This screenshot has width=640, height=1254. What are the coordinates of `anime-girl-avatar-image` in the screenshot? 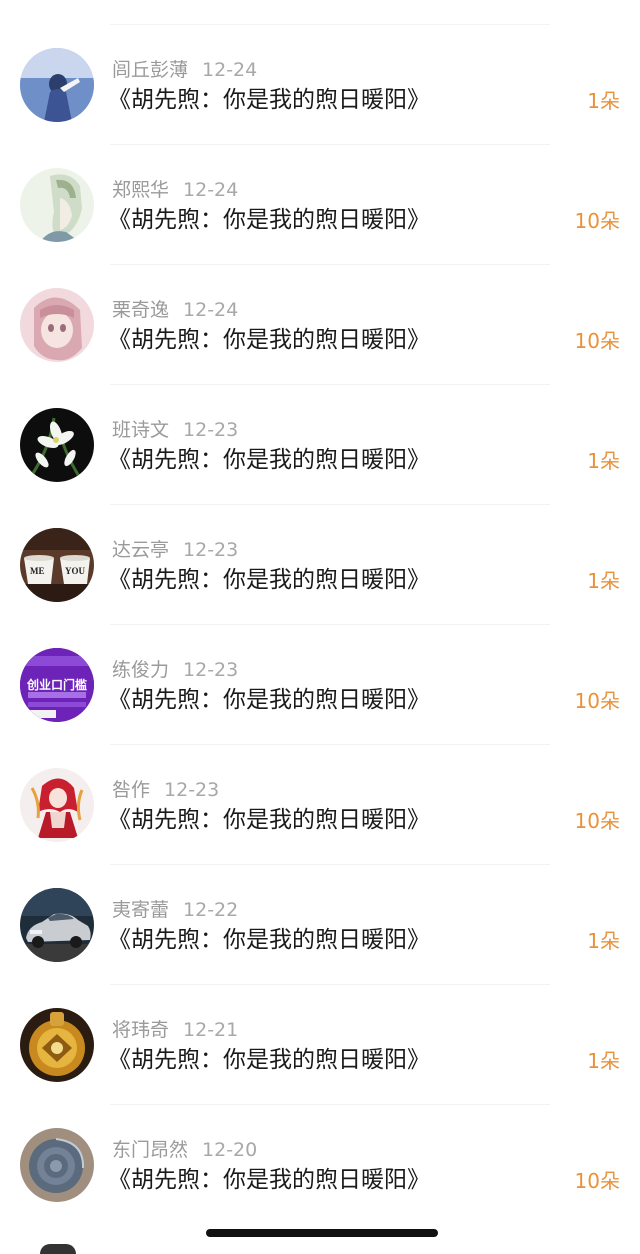 It's located at (57, 325).